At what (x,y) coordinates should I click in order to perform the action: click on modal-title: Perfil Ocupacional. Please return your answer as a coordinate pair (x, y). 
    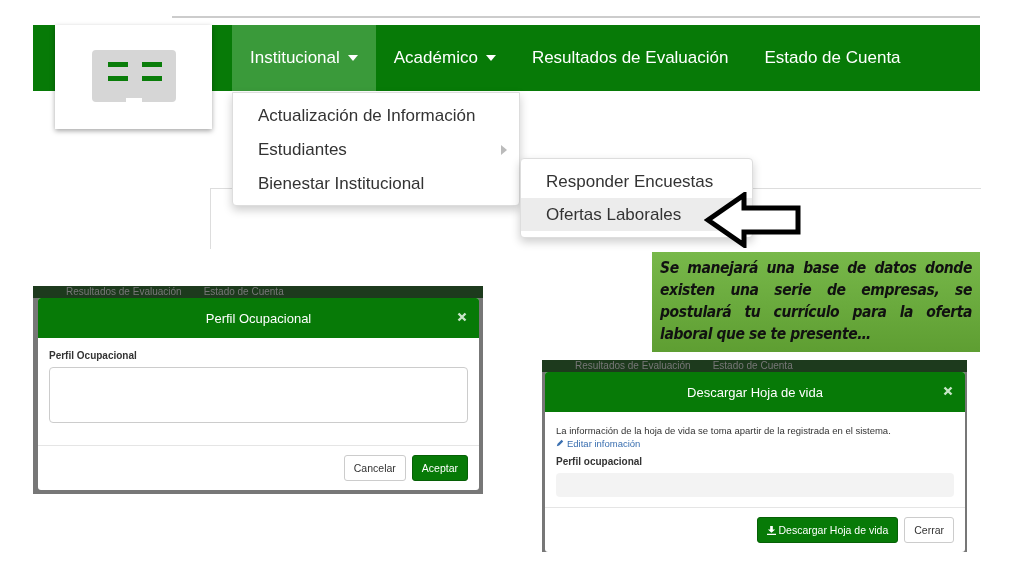
    Looking at the image, I should click on (258, 318).